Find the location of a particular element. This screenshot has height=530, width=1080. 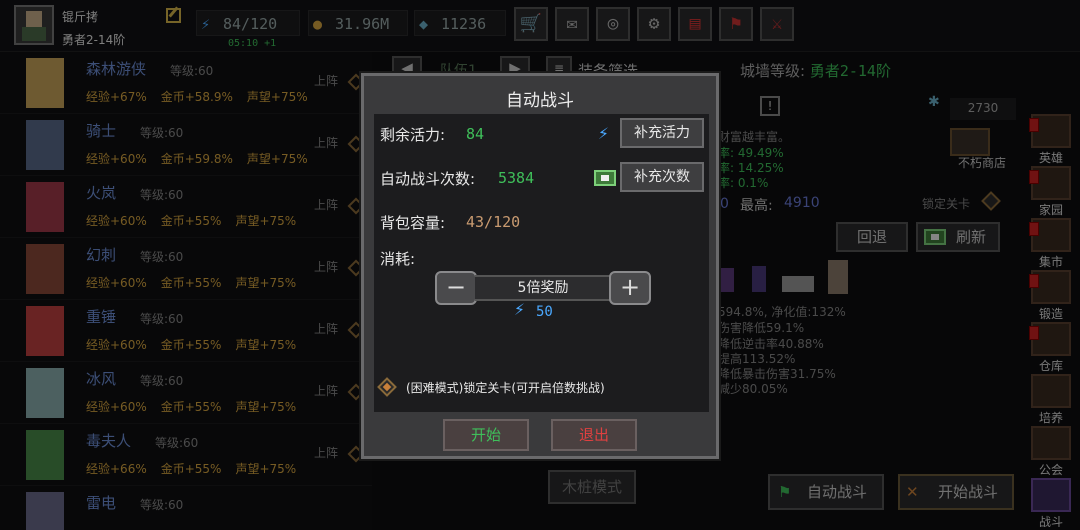

cost-value: 50 is located at coordinates (544, 312).